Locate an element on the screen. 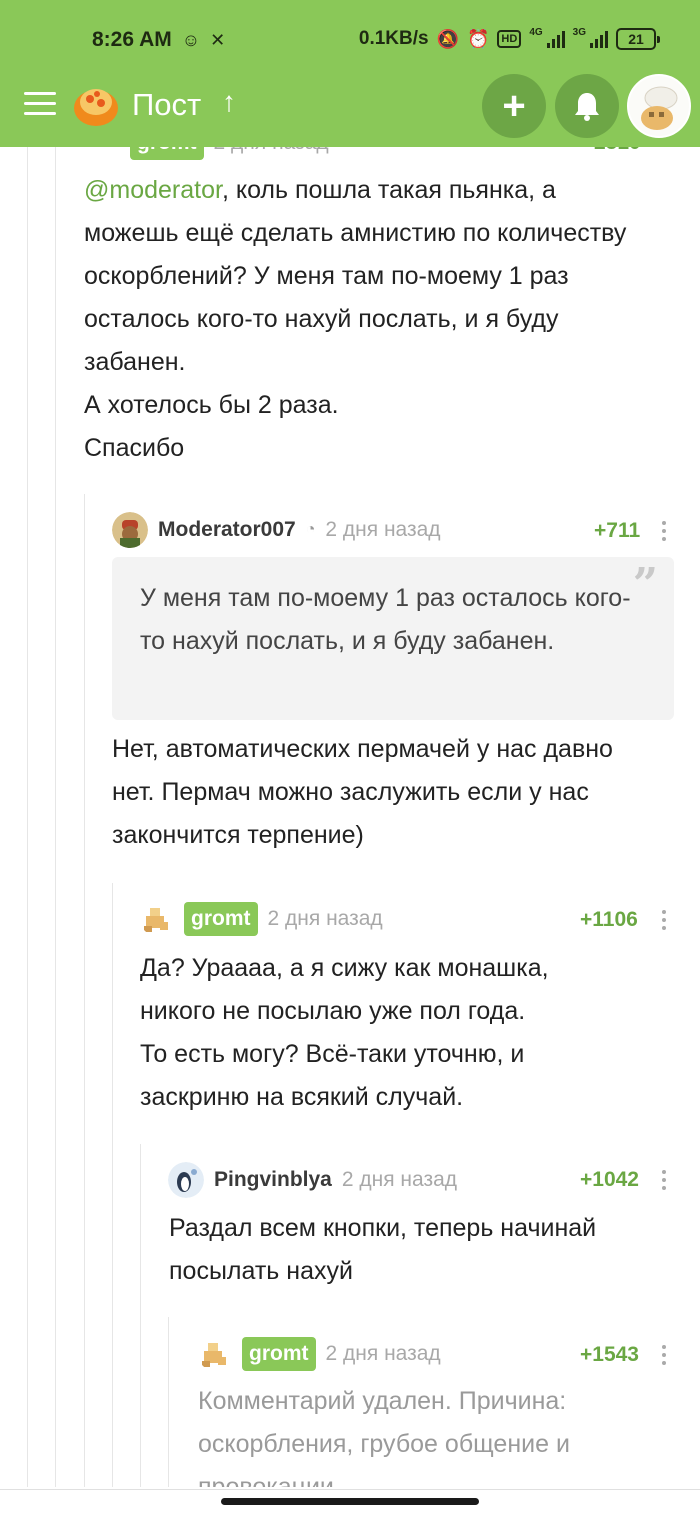 The image size is (700, 1517). notifications-button is located at coordinates (587, 106).